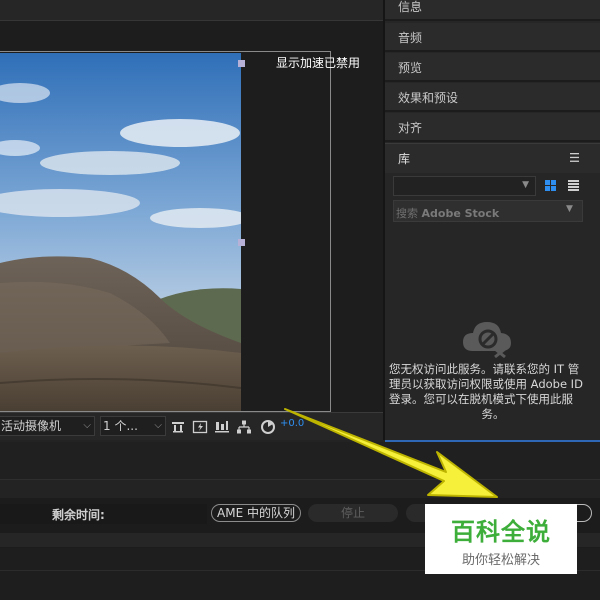  What do you see at coordinates (410, 7) in the screenshot?
I see `panel-info-label: 信息` at bounding box center [410, 7].